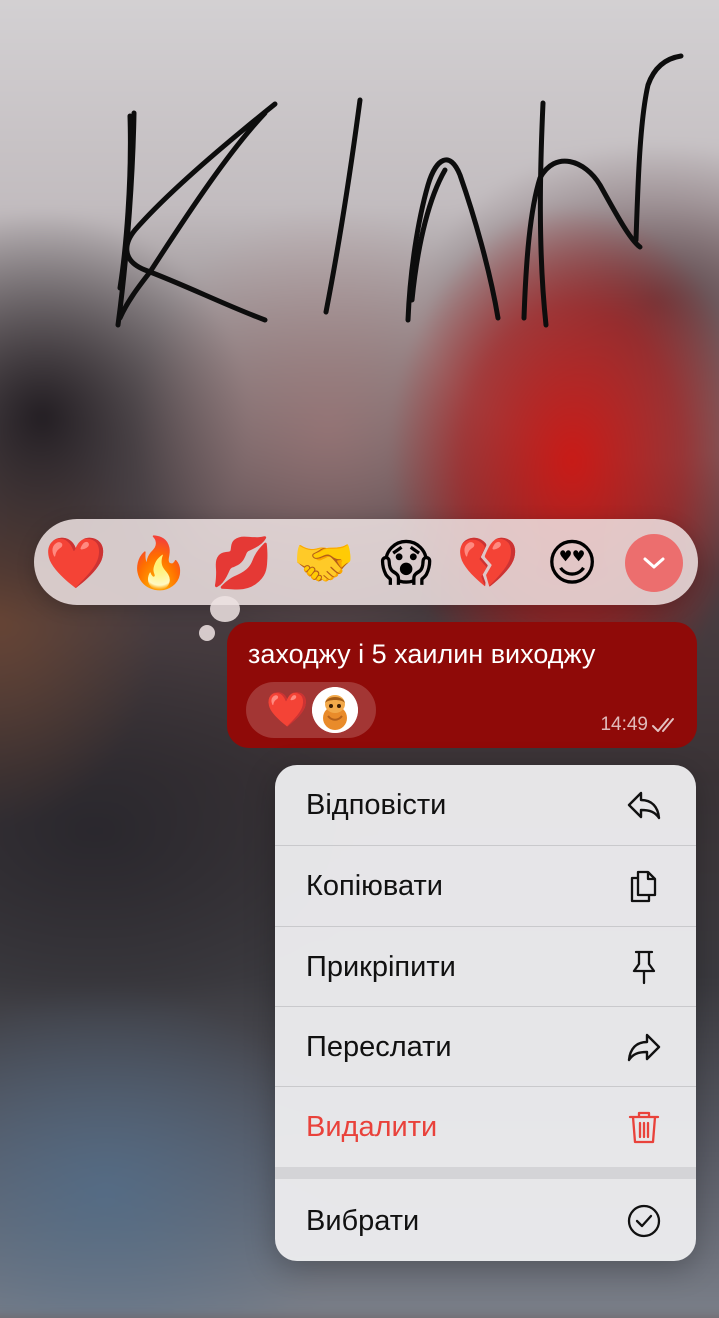  I want to click on message-reaction-chip: ❤️, so click(311, 710).